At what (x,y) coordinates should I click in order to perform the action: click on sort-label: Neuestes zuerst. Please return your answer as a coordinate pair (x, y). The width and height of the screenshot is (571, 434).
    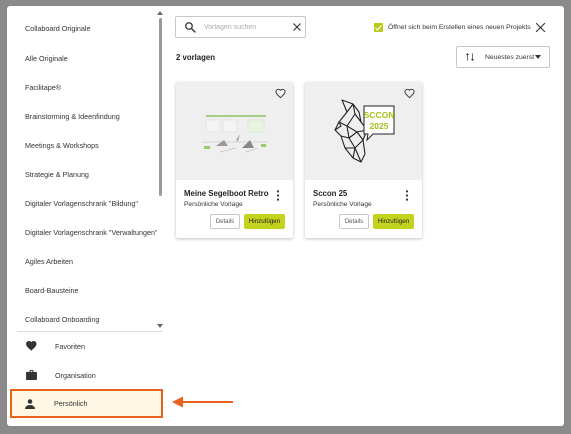
    Looking at the image, I should click on (510, 57).